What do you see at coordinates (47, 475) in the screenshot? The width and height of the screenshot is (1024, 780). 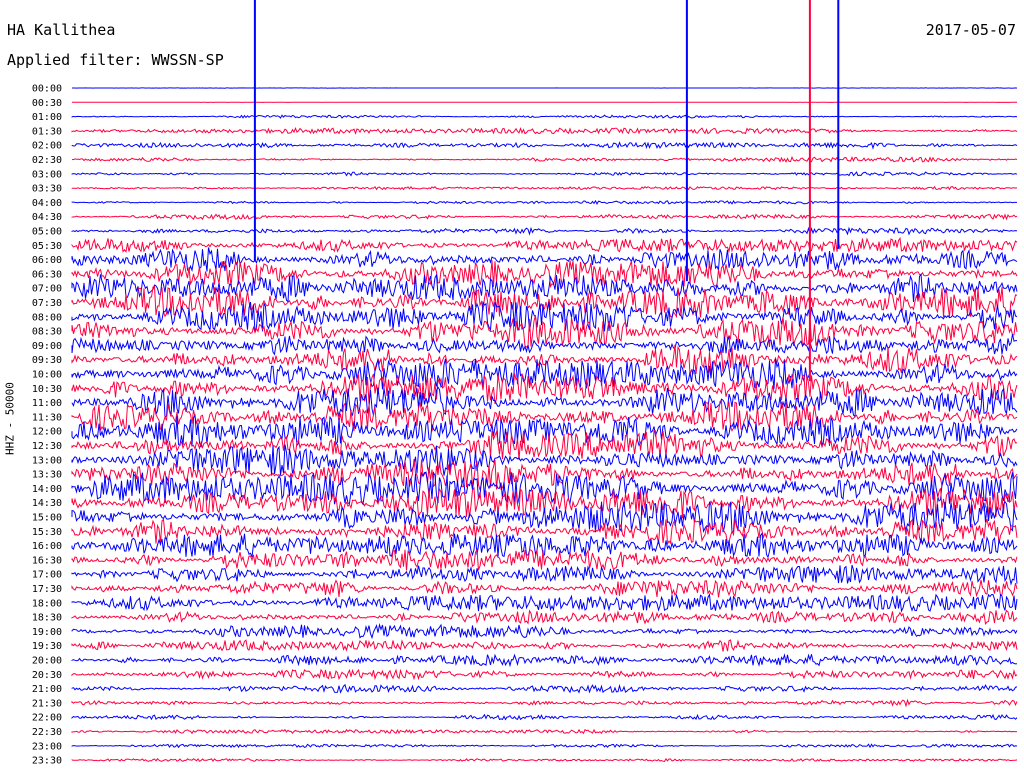 I see `tick-label: 13:30` at bounding box center [47, 475].